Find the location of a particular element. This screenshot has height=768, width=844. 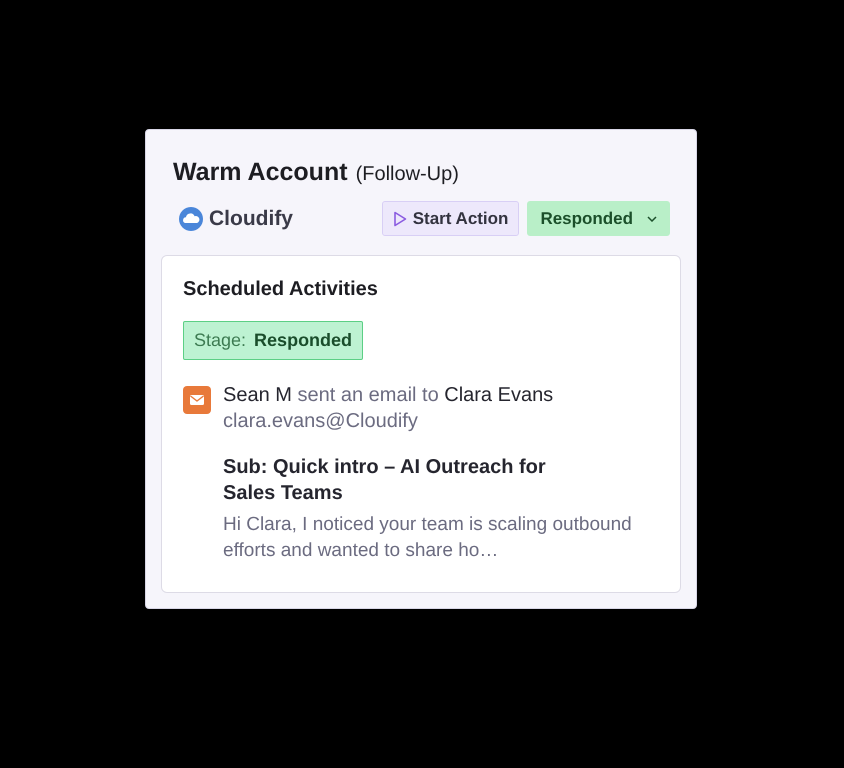

email-address: clara.evans@Cloudify is located at coordinates (321, 421).